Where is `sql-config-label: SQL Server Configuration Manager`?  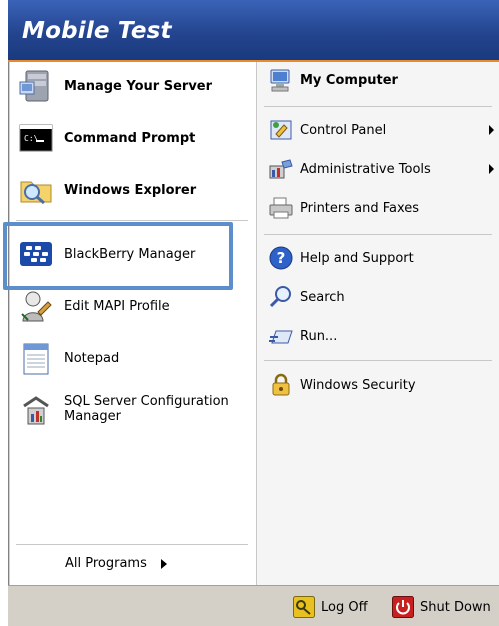 sql-config-label: SQL Server Configuration Manager is located at coordinates (146, 409).